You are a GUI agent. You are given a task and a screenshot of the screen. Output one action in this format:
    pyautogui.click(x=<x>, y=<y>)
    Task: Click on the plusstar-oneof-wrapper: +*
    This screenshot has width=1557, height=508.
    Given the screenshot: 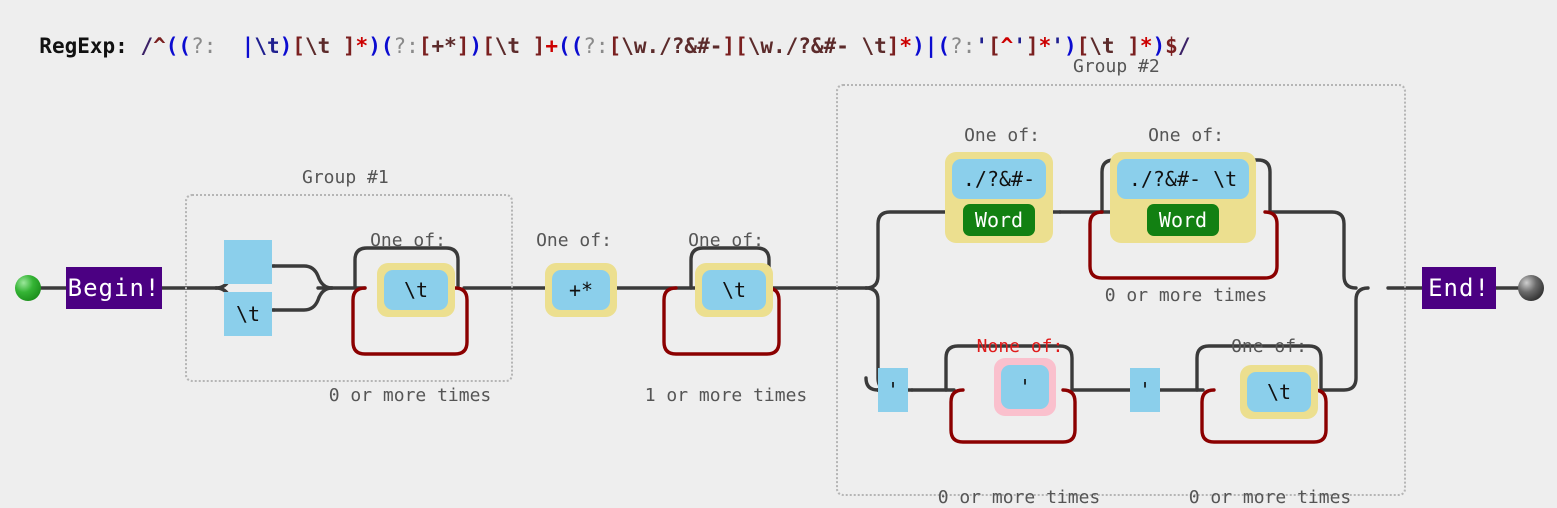 What is the action you would take?
    pyautogui.click(x=581, y=290)
    